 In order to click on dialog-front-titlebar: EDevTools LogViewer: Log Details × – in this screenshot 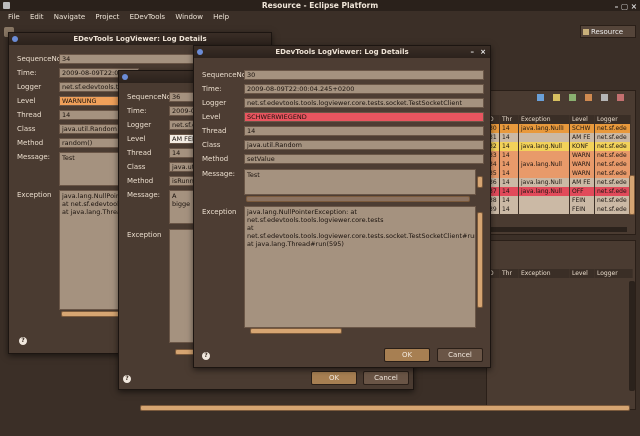, I will do `click(342, 52)`.